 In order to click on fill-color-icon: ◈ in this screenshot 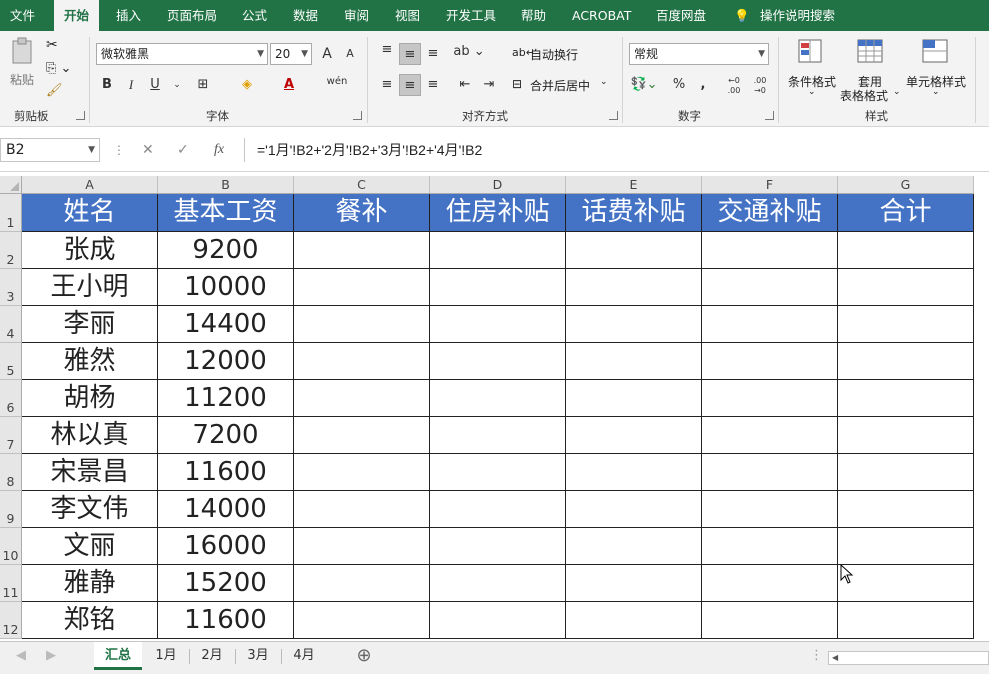, I will do `click(247, 85)`.